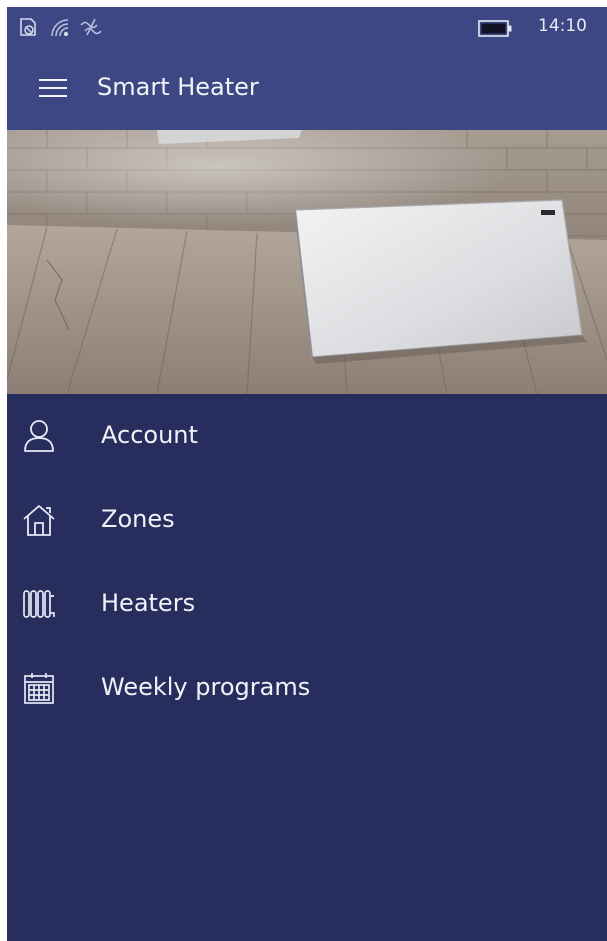 The height and width of the screenshot is (941, 607). I want to click on notification-icon, so click(28, 27).